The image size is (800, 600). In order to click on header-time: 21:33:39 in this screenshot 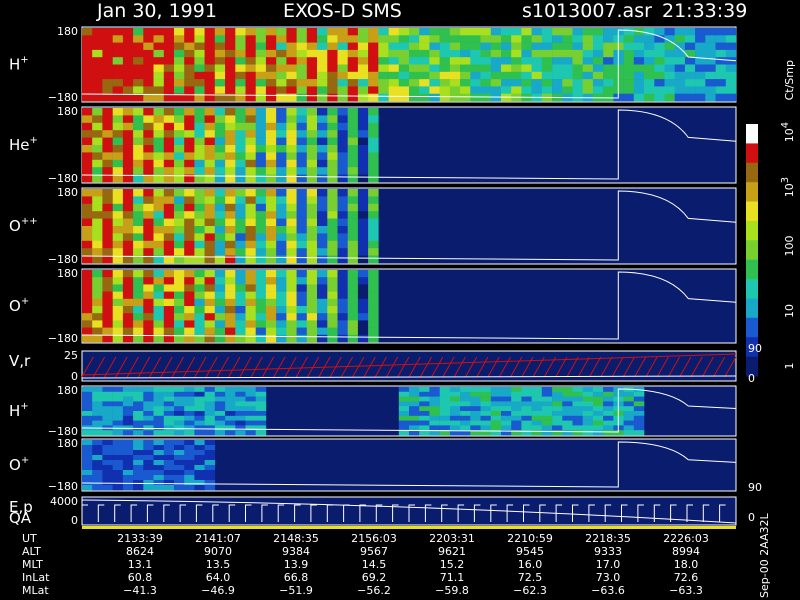, I will do `click(704, 11)`.